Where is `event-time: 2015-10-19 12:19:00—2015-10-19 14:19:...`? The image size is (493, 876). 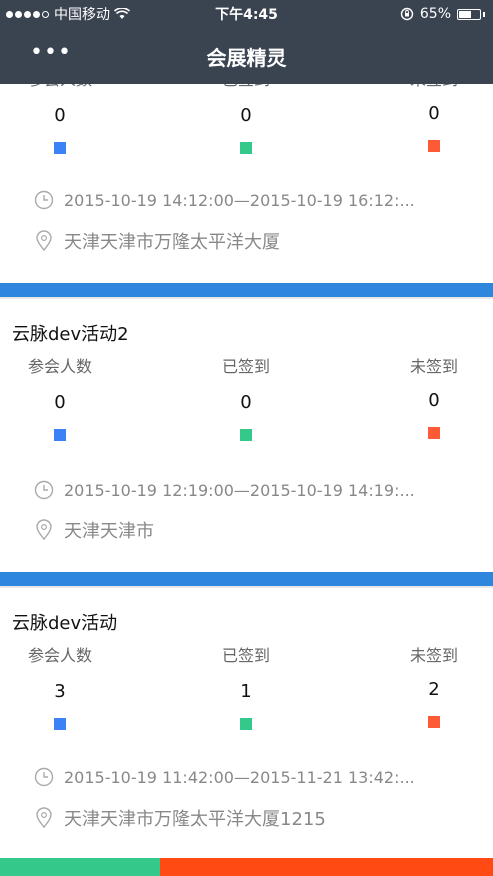
event-time: 2015-10-19 12:19:00—2015-10-19 14:19:... is located at coordinates (239, 490).